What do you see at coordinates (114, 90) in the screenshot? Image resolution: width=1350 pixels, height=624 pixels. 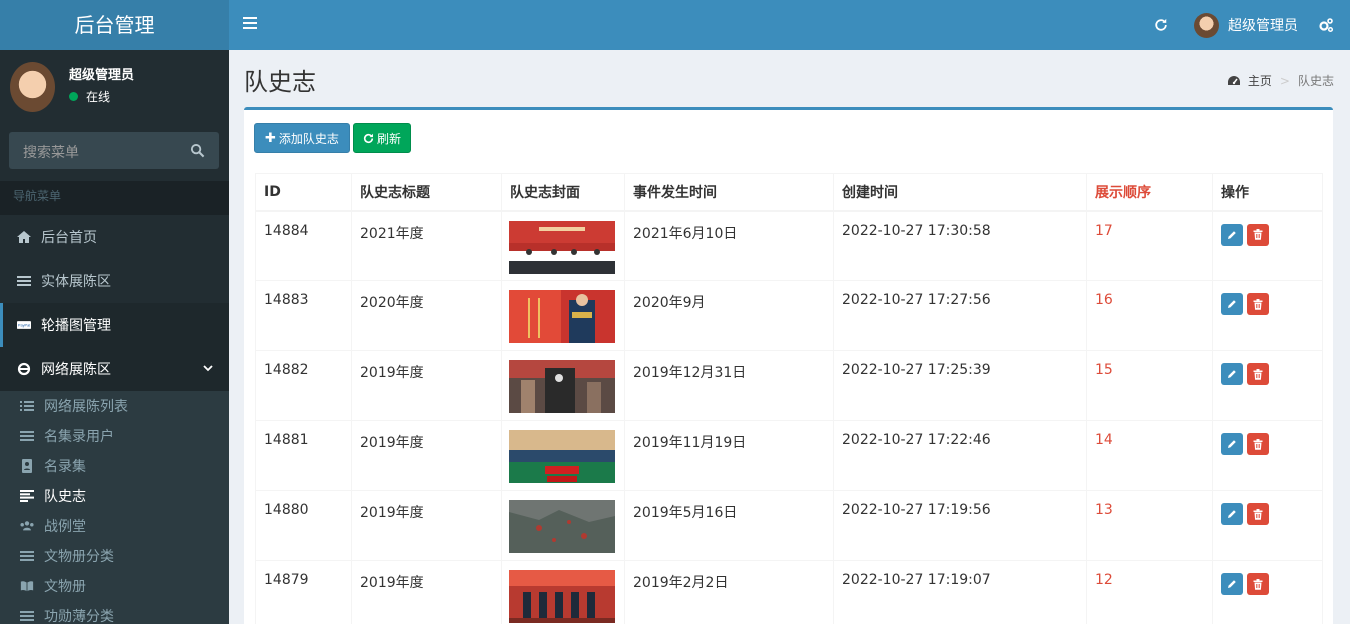 I see `user-panel: 超级管理员 在线` at bounding box center [114, 90].